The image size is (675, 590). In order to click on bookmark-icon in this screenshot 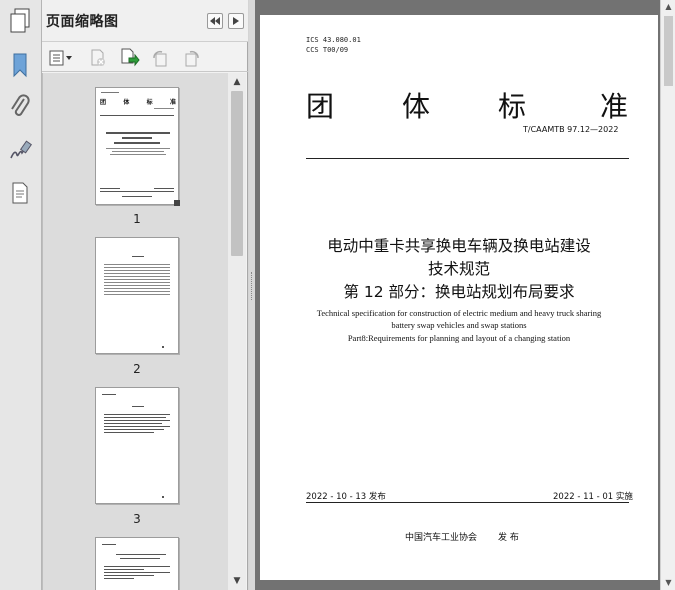, I will do `click(20, 65)`.